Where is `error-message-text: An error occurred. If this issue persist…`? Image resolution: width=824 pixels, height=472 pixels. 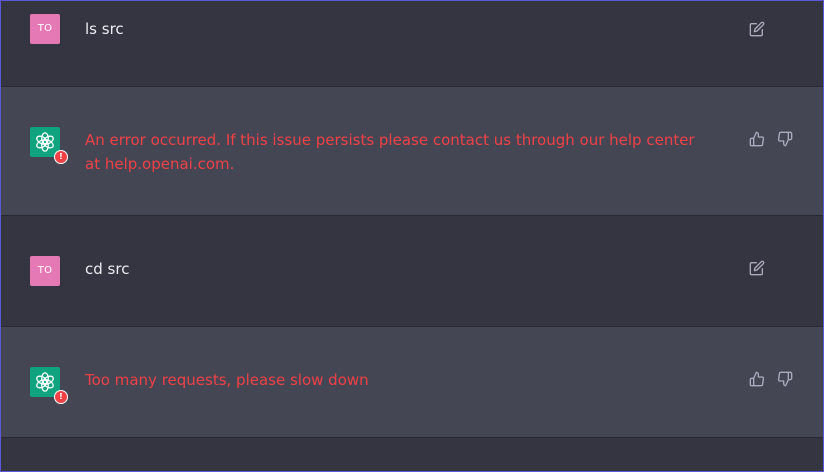
error-message-text: An error occurred. If this issue persist… is located at coordinates (390, 152).